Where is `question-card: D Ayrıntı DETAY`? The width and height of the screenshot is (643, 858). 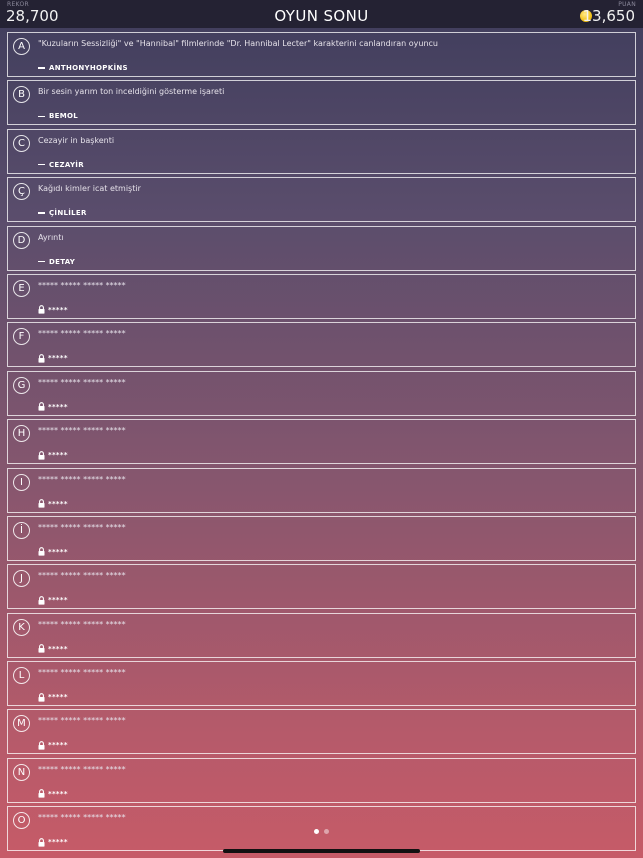
question-card: D Ayrıntı DETAY is located at coordinates (321, 248).